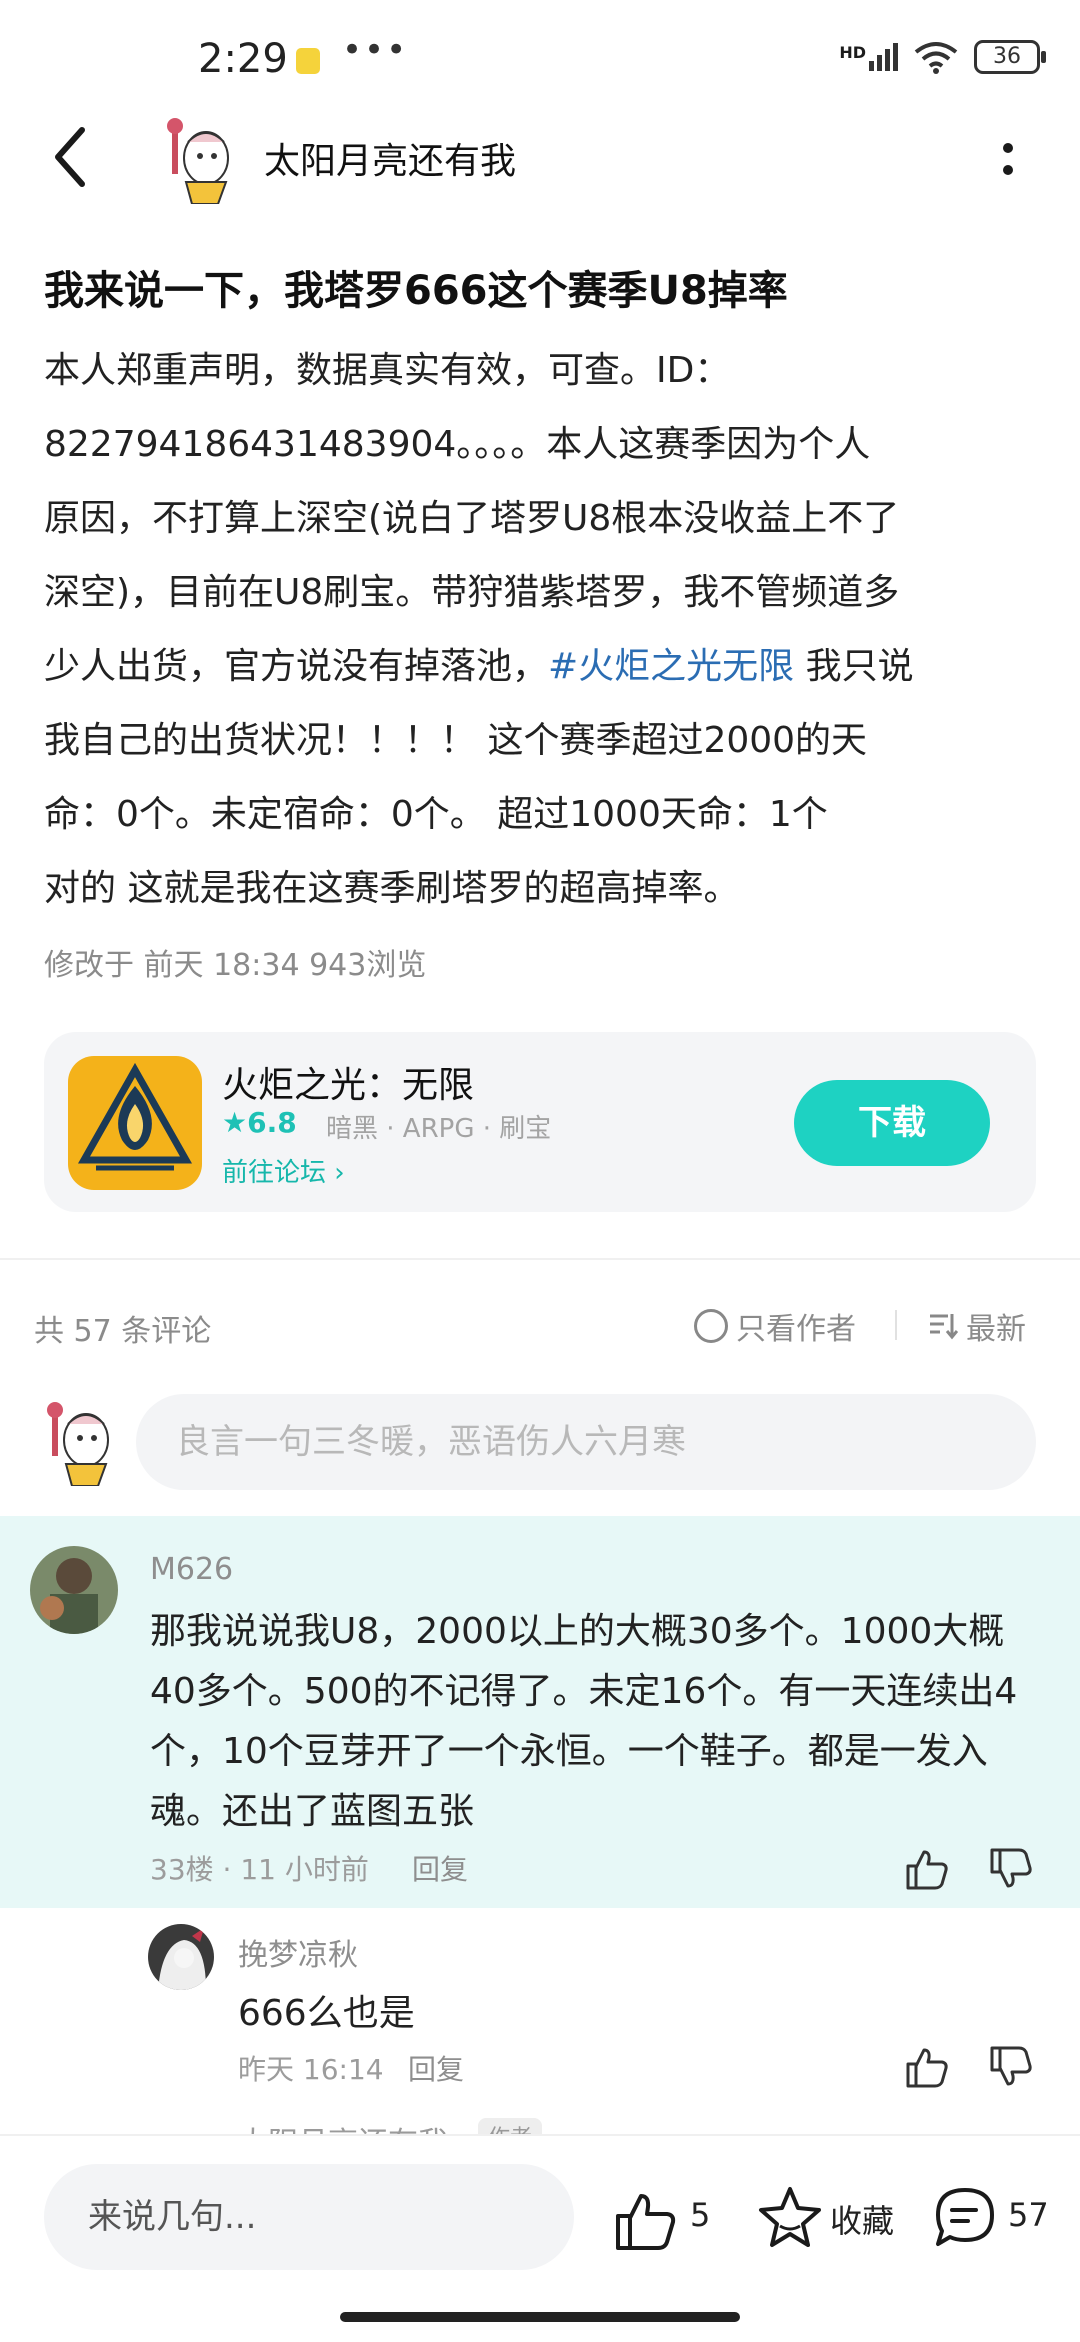  Describe the element at coordinates (259, 1122) in the screenshot. I see `game-rating: ★6.8` at that location.